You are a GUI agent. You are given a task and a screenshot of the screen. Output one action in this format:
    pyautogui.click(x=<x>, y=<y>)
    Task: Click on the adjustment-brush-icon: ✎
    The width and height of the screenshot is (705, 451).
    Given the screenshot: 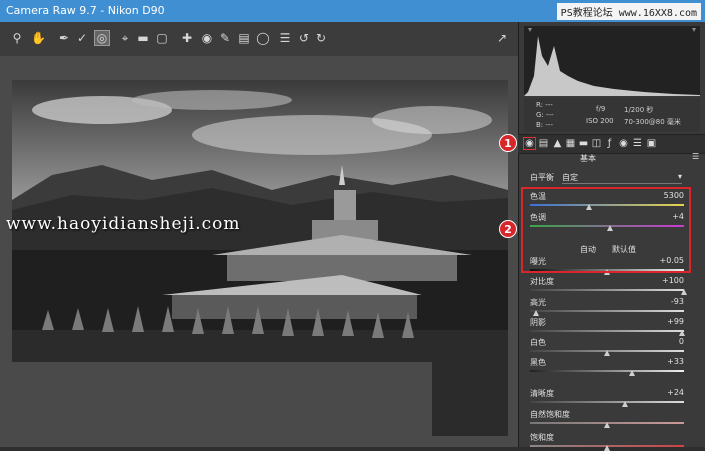 What is the action you would take?
    pyautogui.click(x=225, y=38)
    